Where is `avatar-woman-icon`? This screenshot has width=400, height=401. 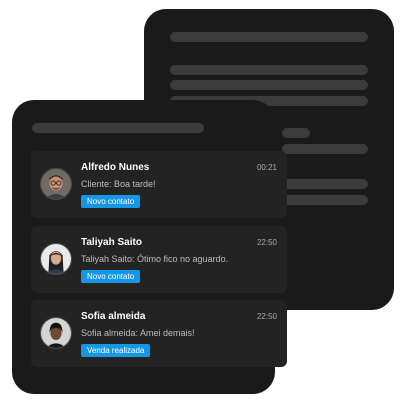
avatar-woman-icon is located at coordinates (56, 259).